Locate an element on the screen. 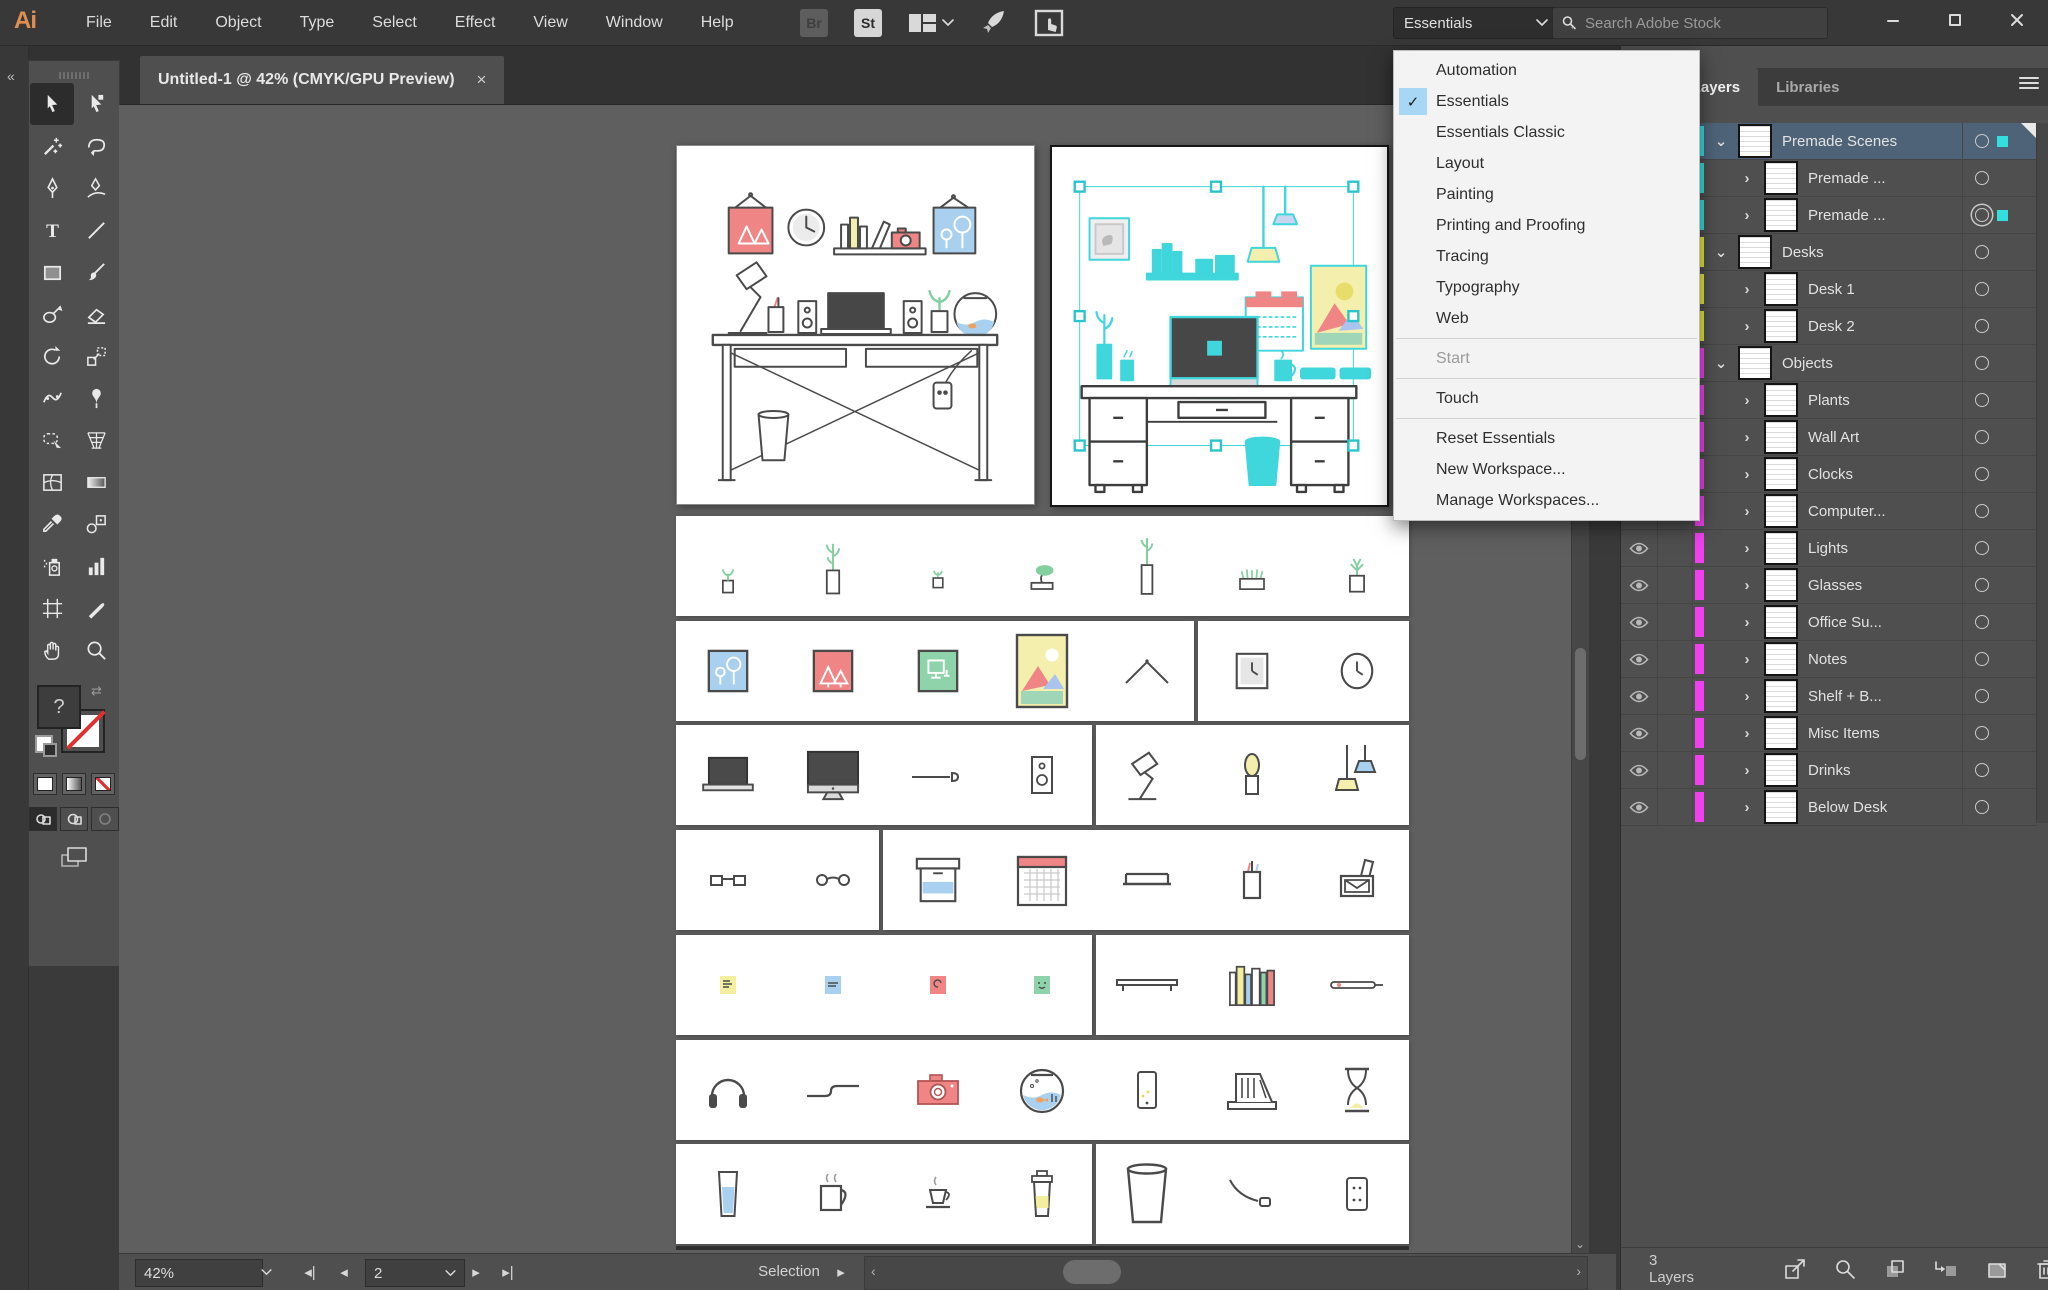  touch-workspace-icon is located at coordinates (1049, 23).